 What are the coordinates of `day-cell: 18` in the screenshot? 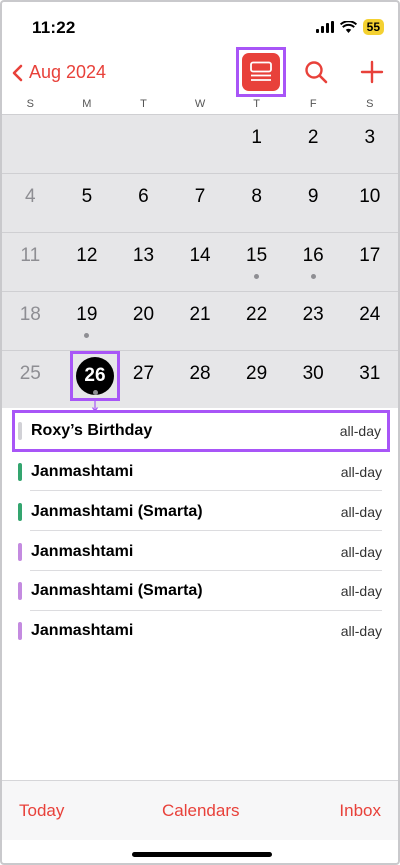 It's located at (30, 321).